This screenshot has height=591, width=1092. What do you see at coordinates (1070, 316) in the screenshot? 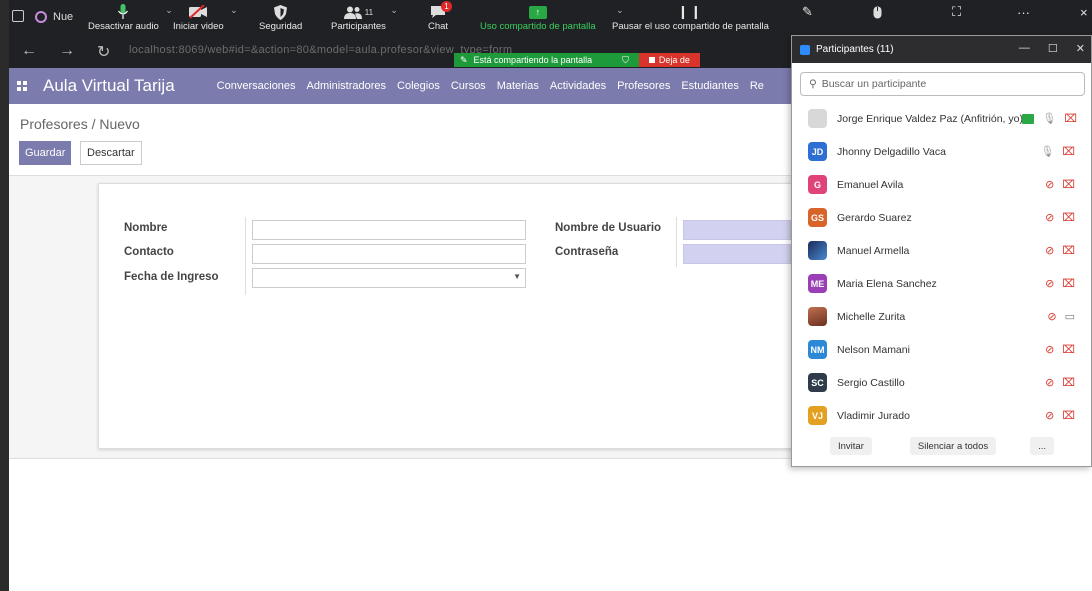
I see `camera-icon: ▭` at bounding box center [1070, 316].